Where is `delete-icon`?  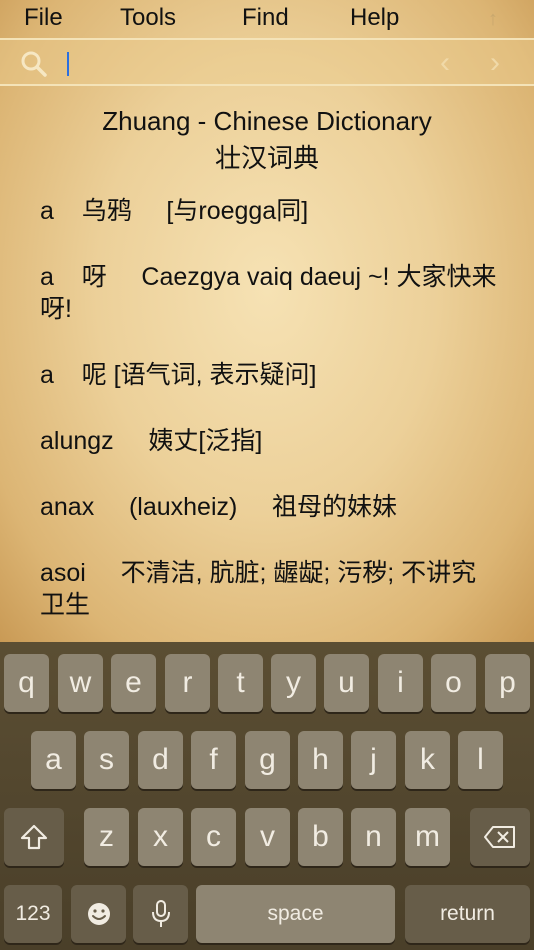
delete-icon is located at coordinates (499, 837).